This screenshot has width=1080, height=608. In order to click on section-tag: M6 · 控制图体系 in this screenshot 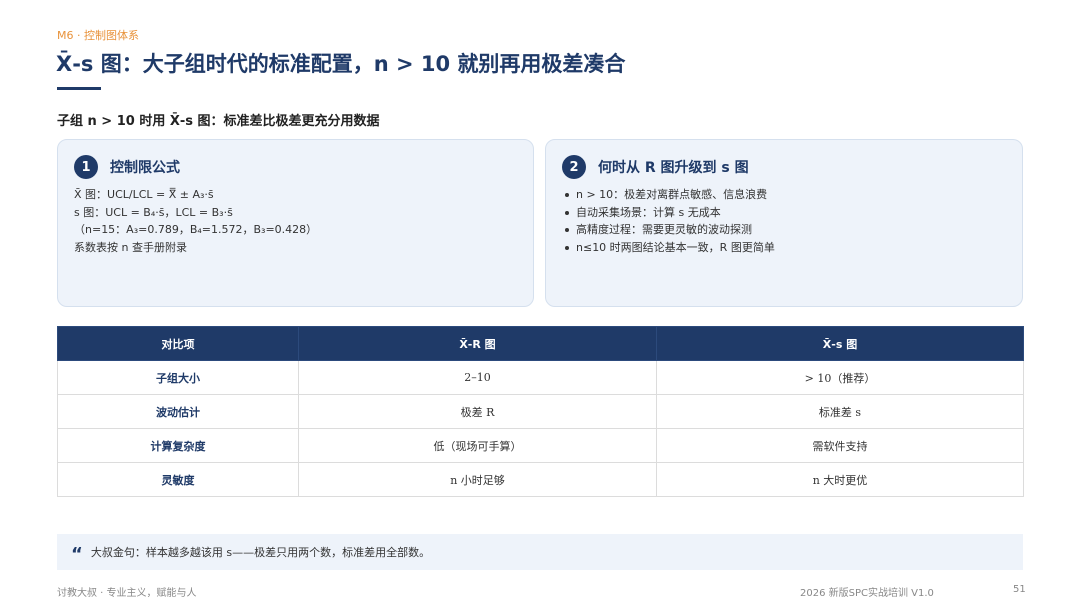, I will do `click(98, 35)`.